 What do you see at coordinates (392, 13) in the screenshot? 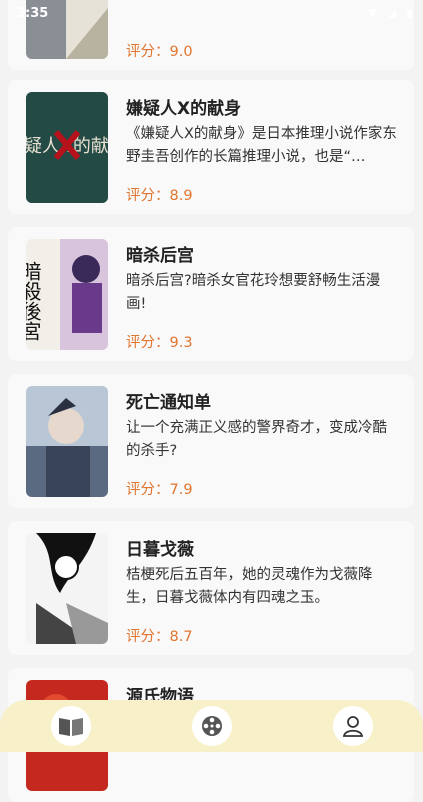
I see `signal-icon: ◢` at bounding box center [392, 13].